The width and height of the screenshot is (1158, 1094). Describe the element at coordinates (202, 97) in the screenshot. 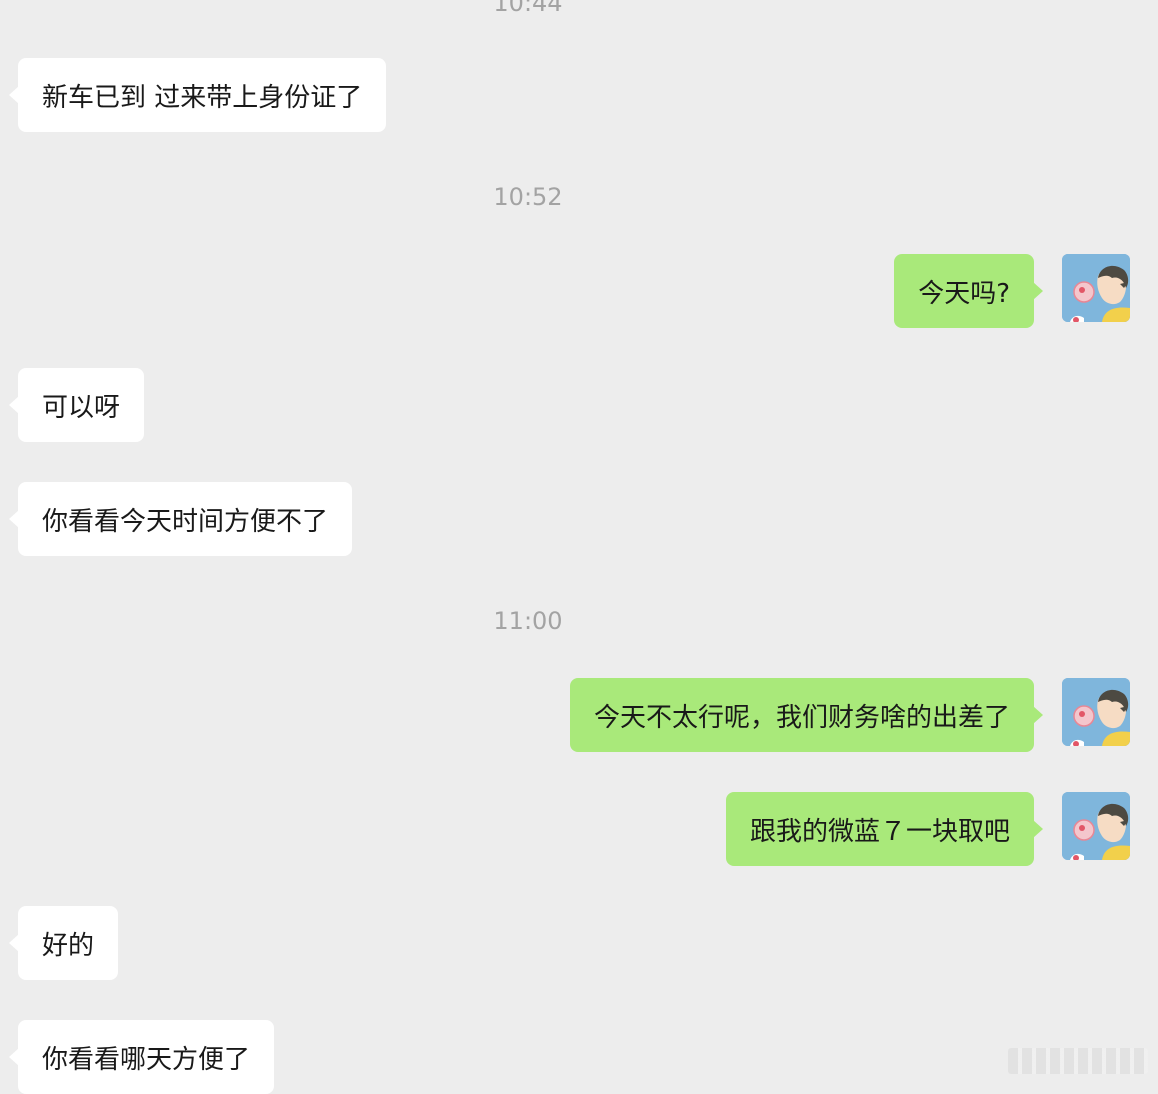

I see `message-text: 新车已到 过来带上身份证了` at that location.